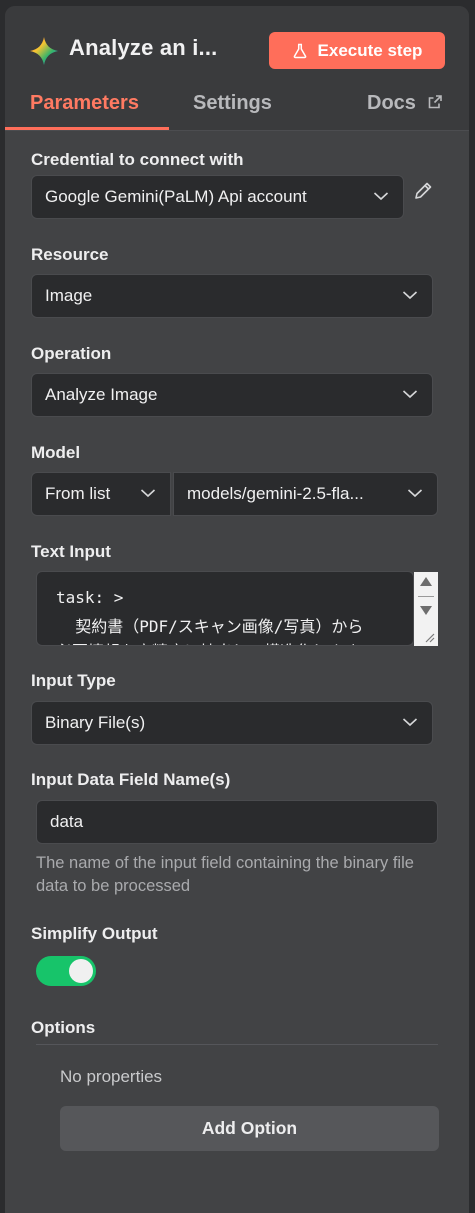  What do you see at coordinates (232, 103) in the screenshot?
I see `tab-settings: Settings` at bounding box center [232, 103].